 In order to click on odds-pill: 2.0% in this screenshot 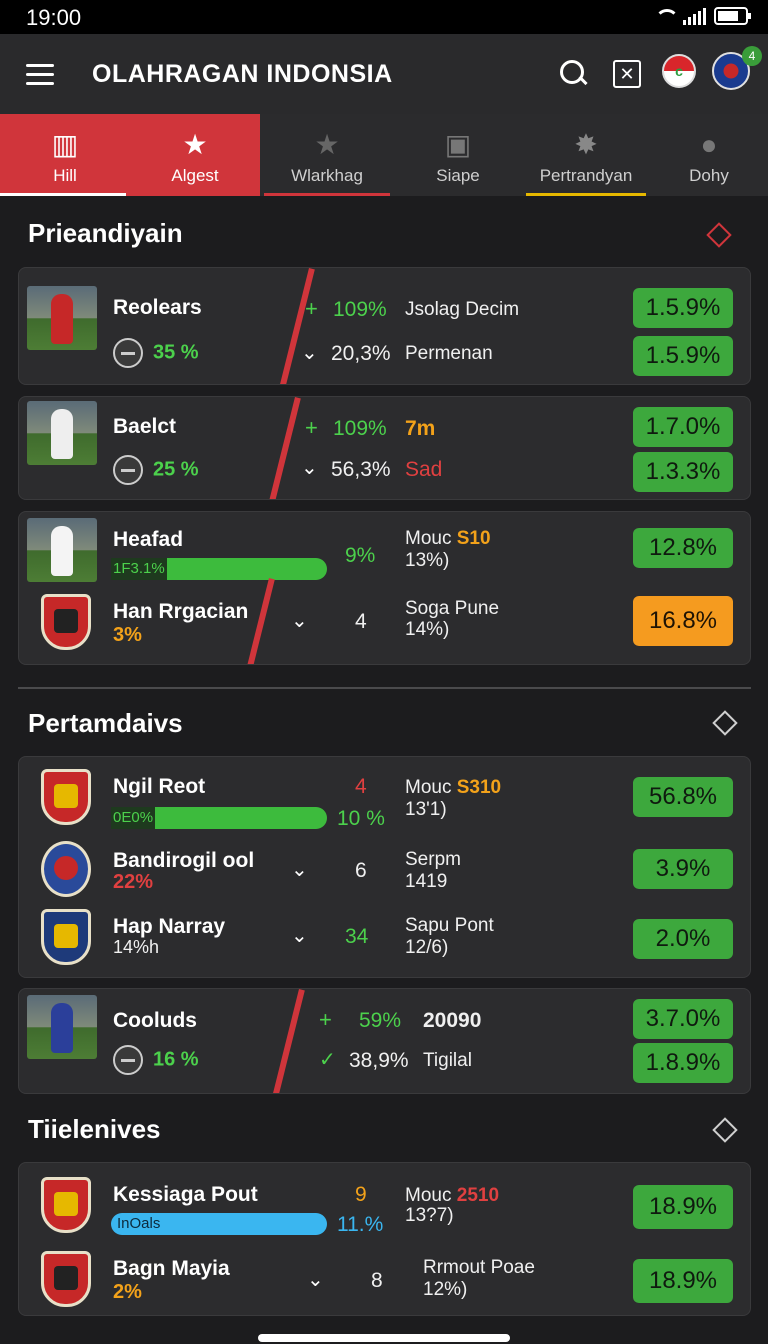, I will do `click(683, 939)`.